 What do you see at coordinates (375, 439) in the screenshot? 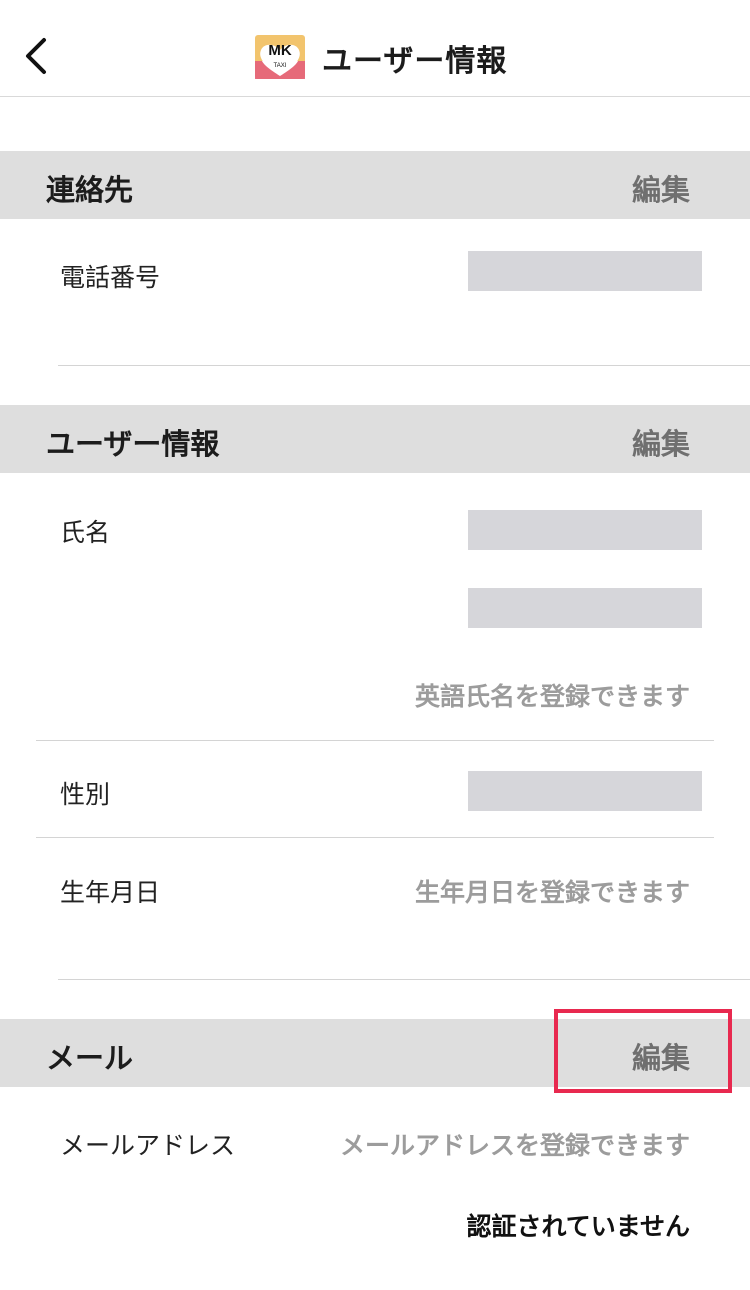
I see `section-header-user-info: ユーザー情報 編集` at bounding box center [375, 439].